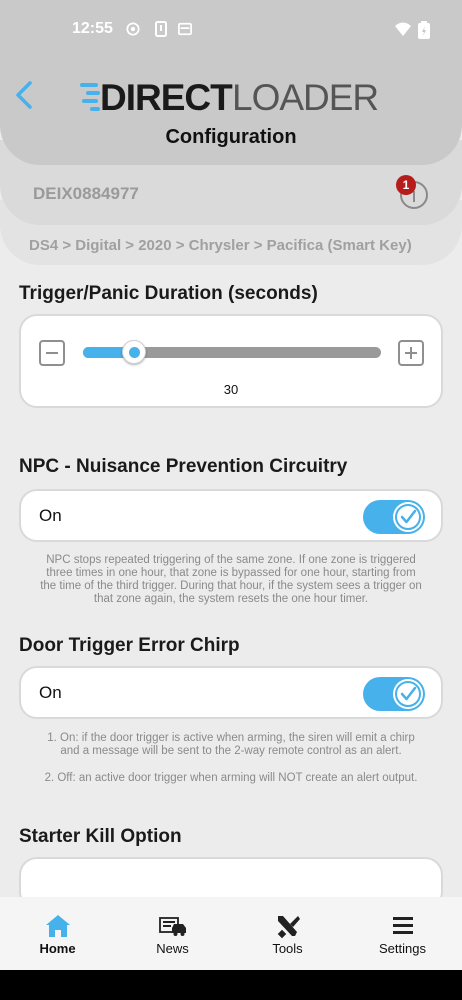 This screenshot has height=1000, width=462. What do you see at coordinates (414, 196) in the screenshot?
I see `info-icon` at bounding box center [414, 196].